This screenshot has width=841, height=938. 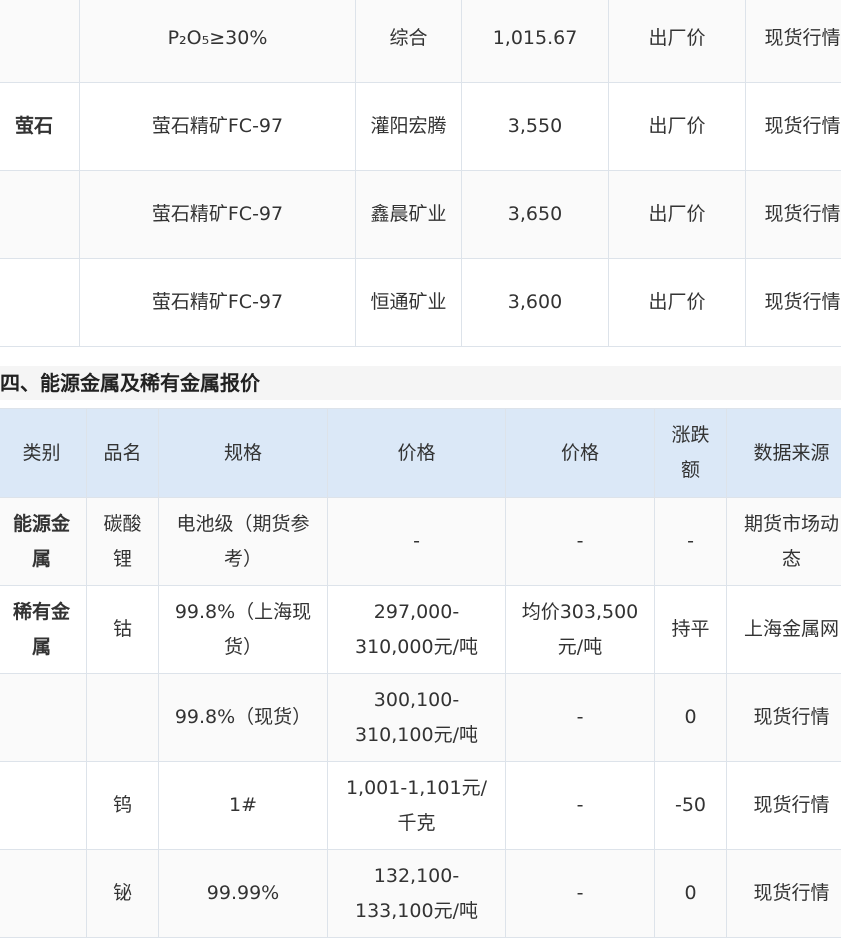 What do you see at coordinates (417, 718) in the screenshot?
I see `price-cell: 300,100-310,100元/吨` at bounding box center [417, 718].